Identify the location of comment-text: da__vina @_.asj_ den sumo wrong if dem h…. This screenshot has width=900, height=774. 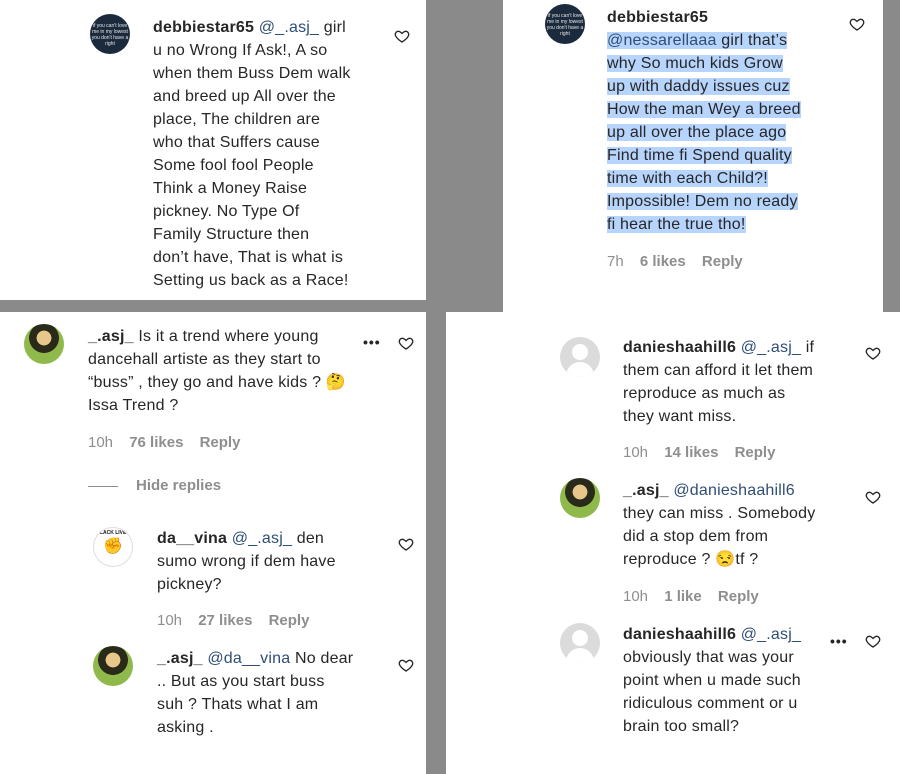
(246, 561).